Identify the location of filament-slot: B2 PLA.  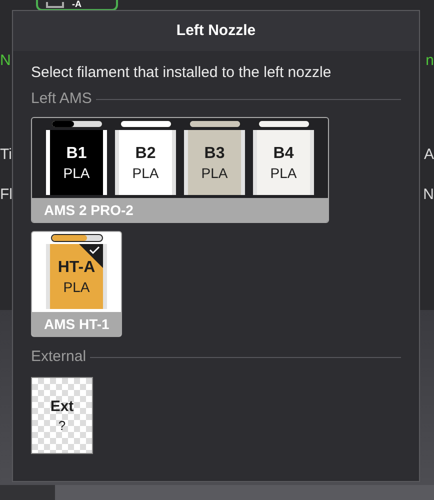
(145, 162).